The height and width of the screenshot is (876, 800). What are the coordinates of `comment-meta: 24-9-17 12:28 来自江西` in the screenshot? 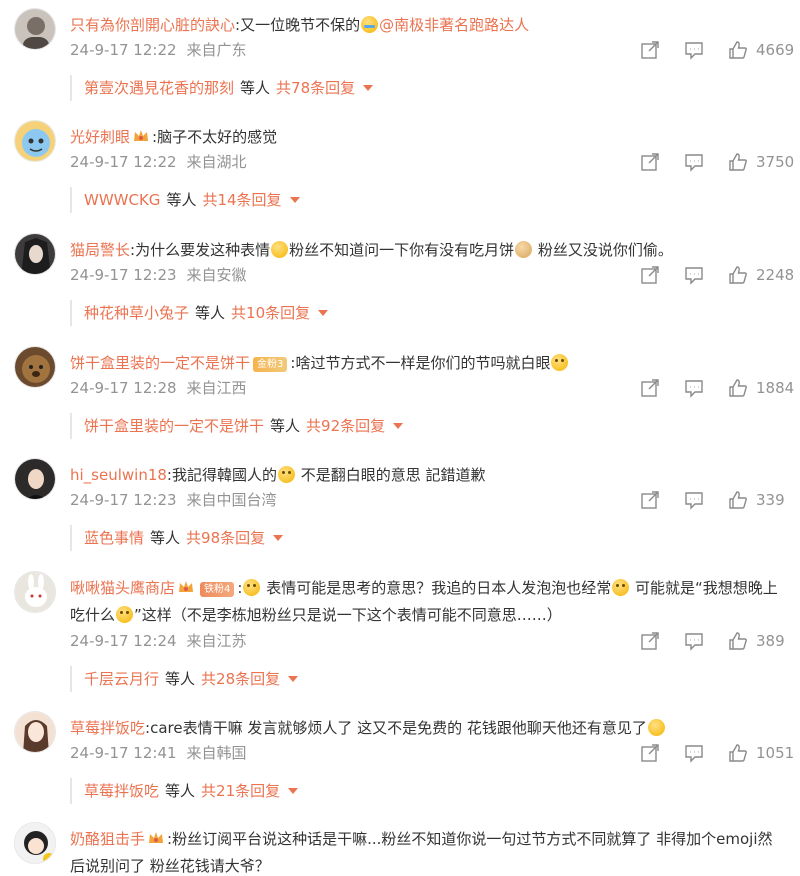 It's located at (158, 388).